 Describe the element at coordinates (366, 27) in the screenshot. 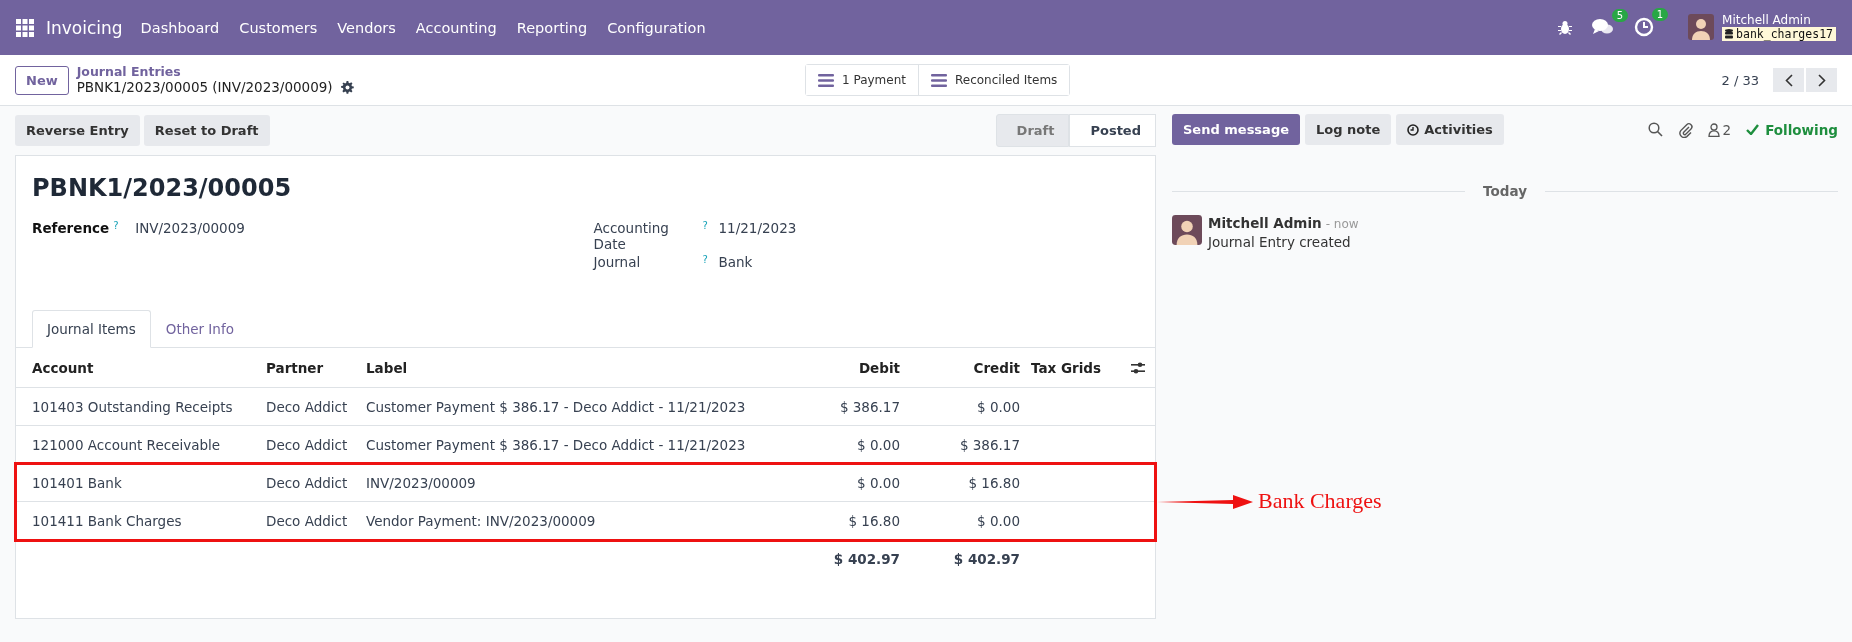

I see `menu-item: Vendors` at that location.